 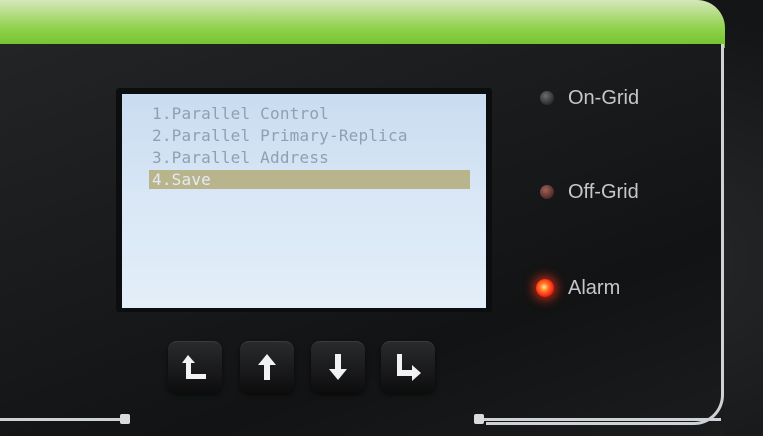 I want to click on menu-item-parallel-address: 3.Parallel Address, so click(x=240, y=157).